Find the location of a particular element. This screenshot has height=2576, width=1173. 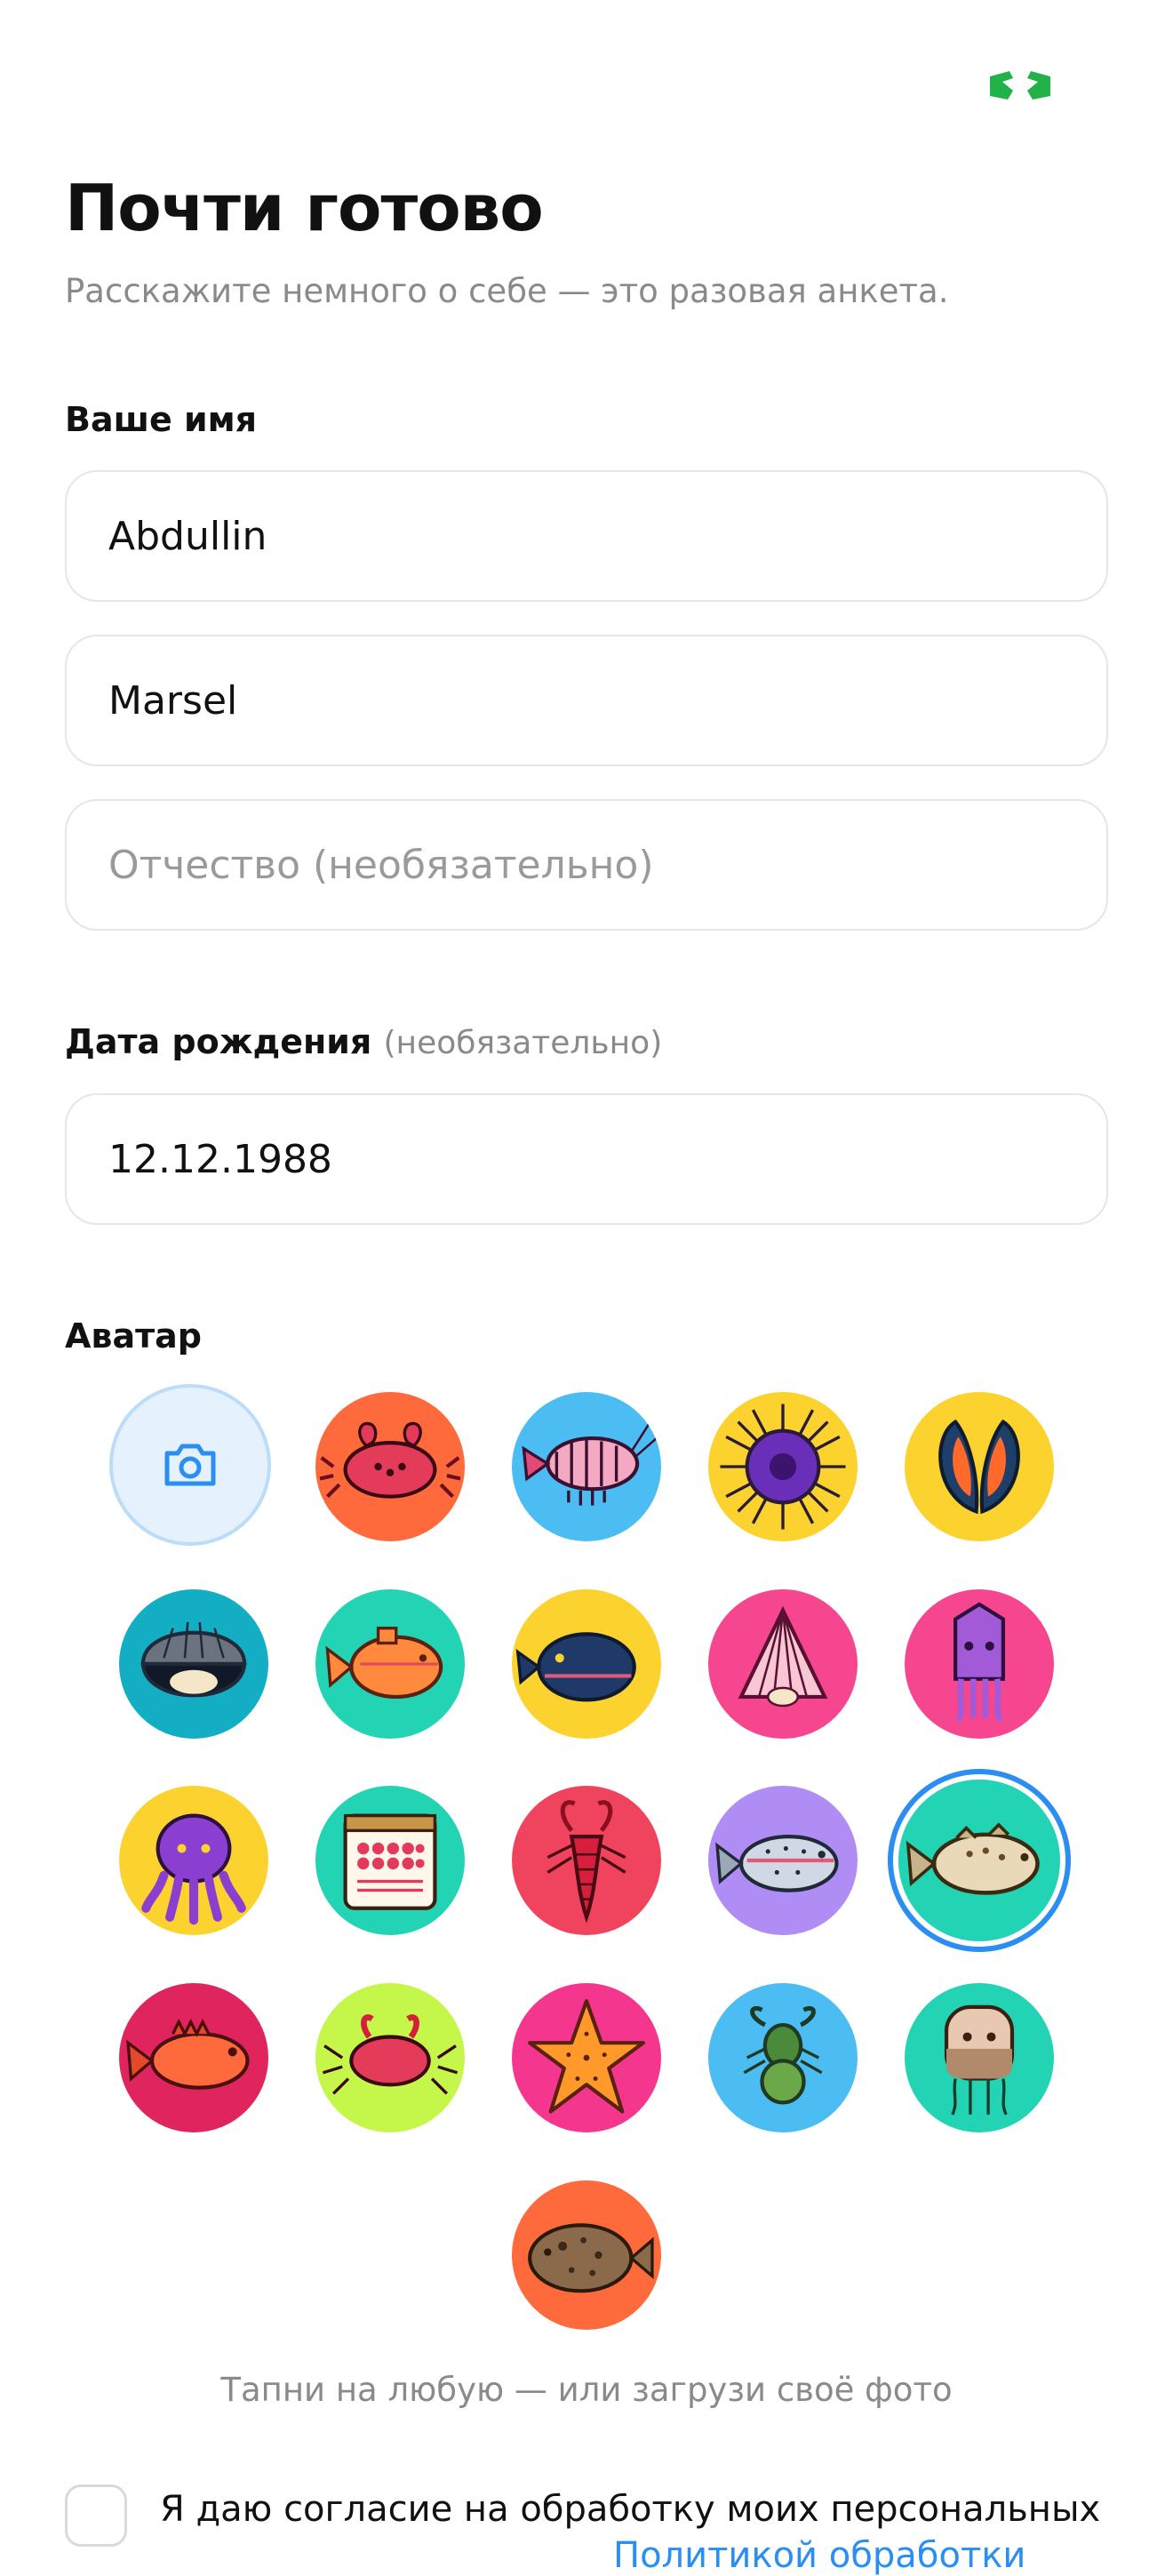

avatar-caviar-jar-teal is located at coordinates (390, 1860).